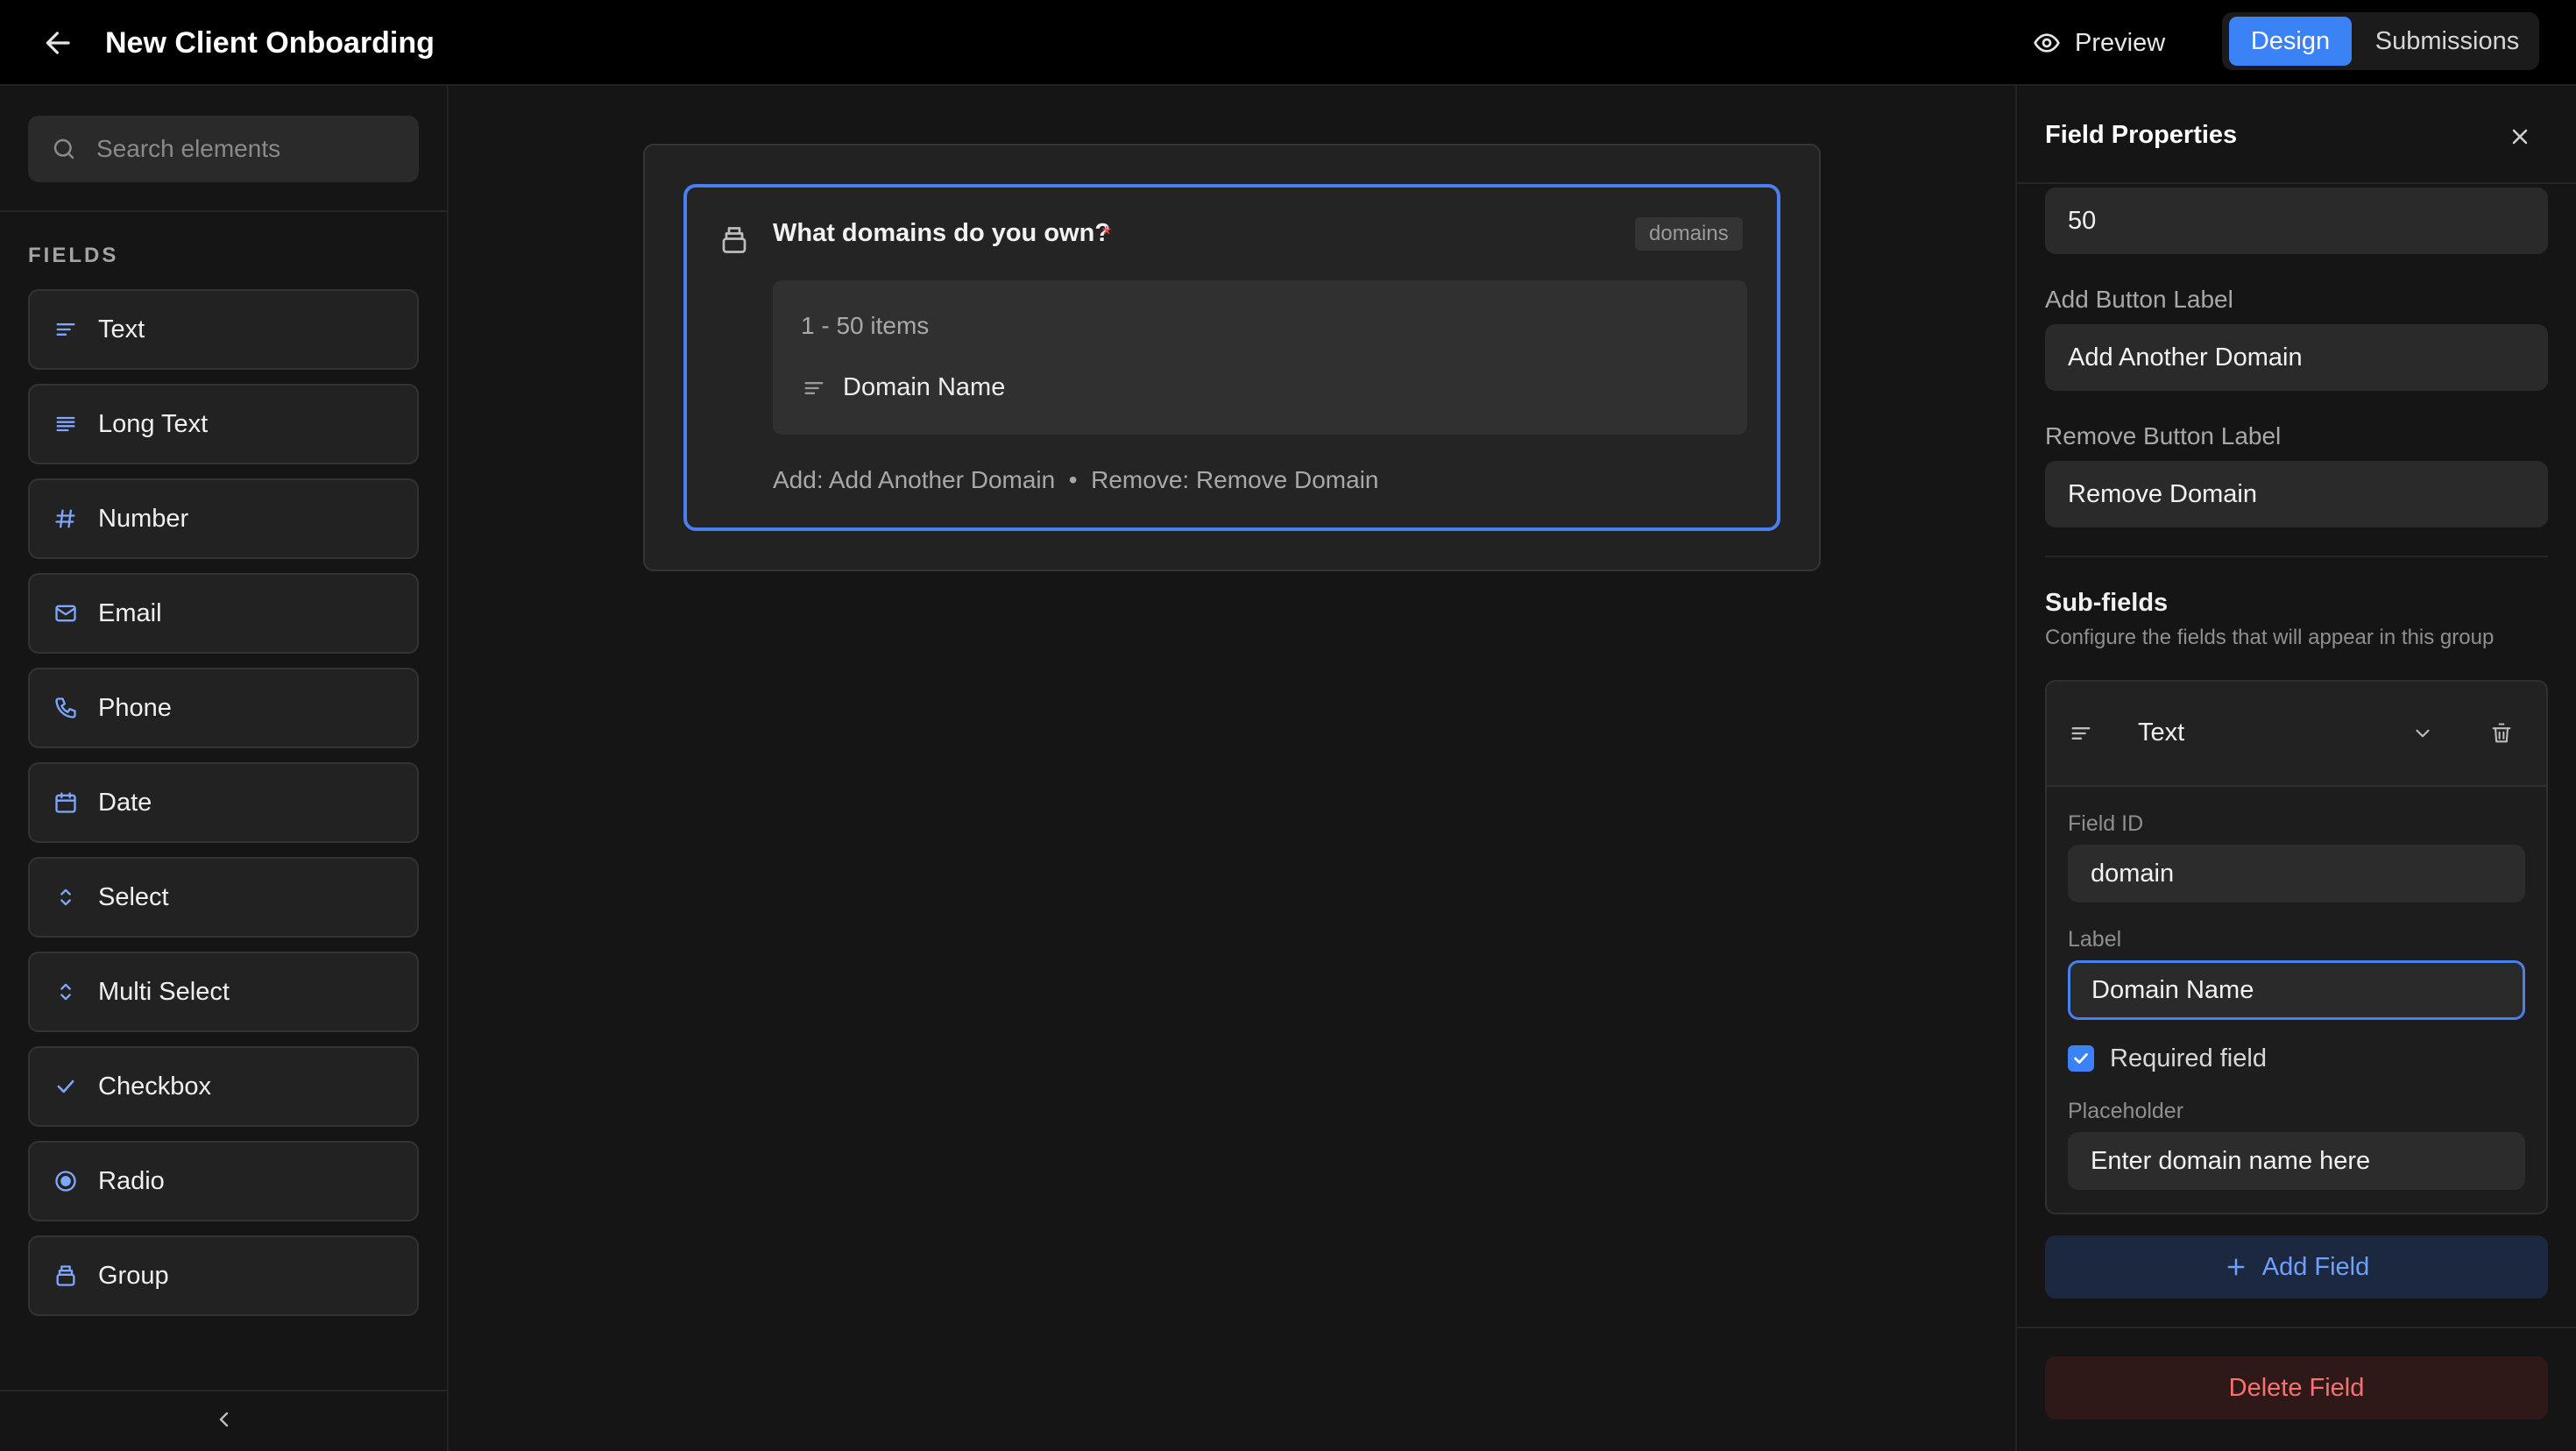  Describe the element at coordinates (223, 802) in the screenshot. I see `field-item-date: Date` at that location.